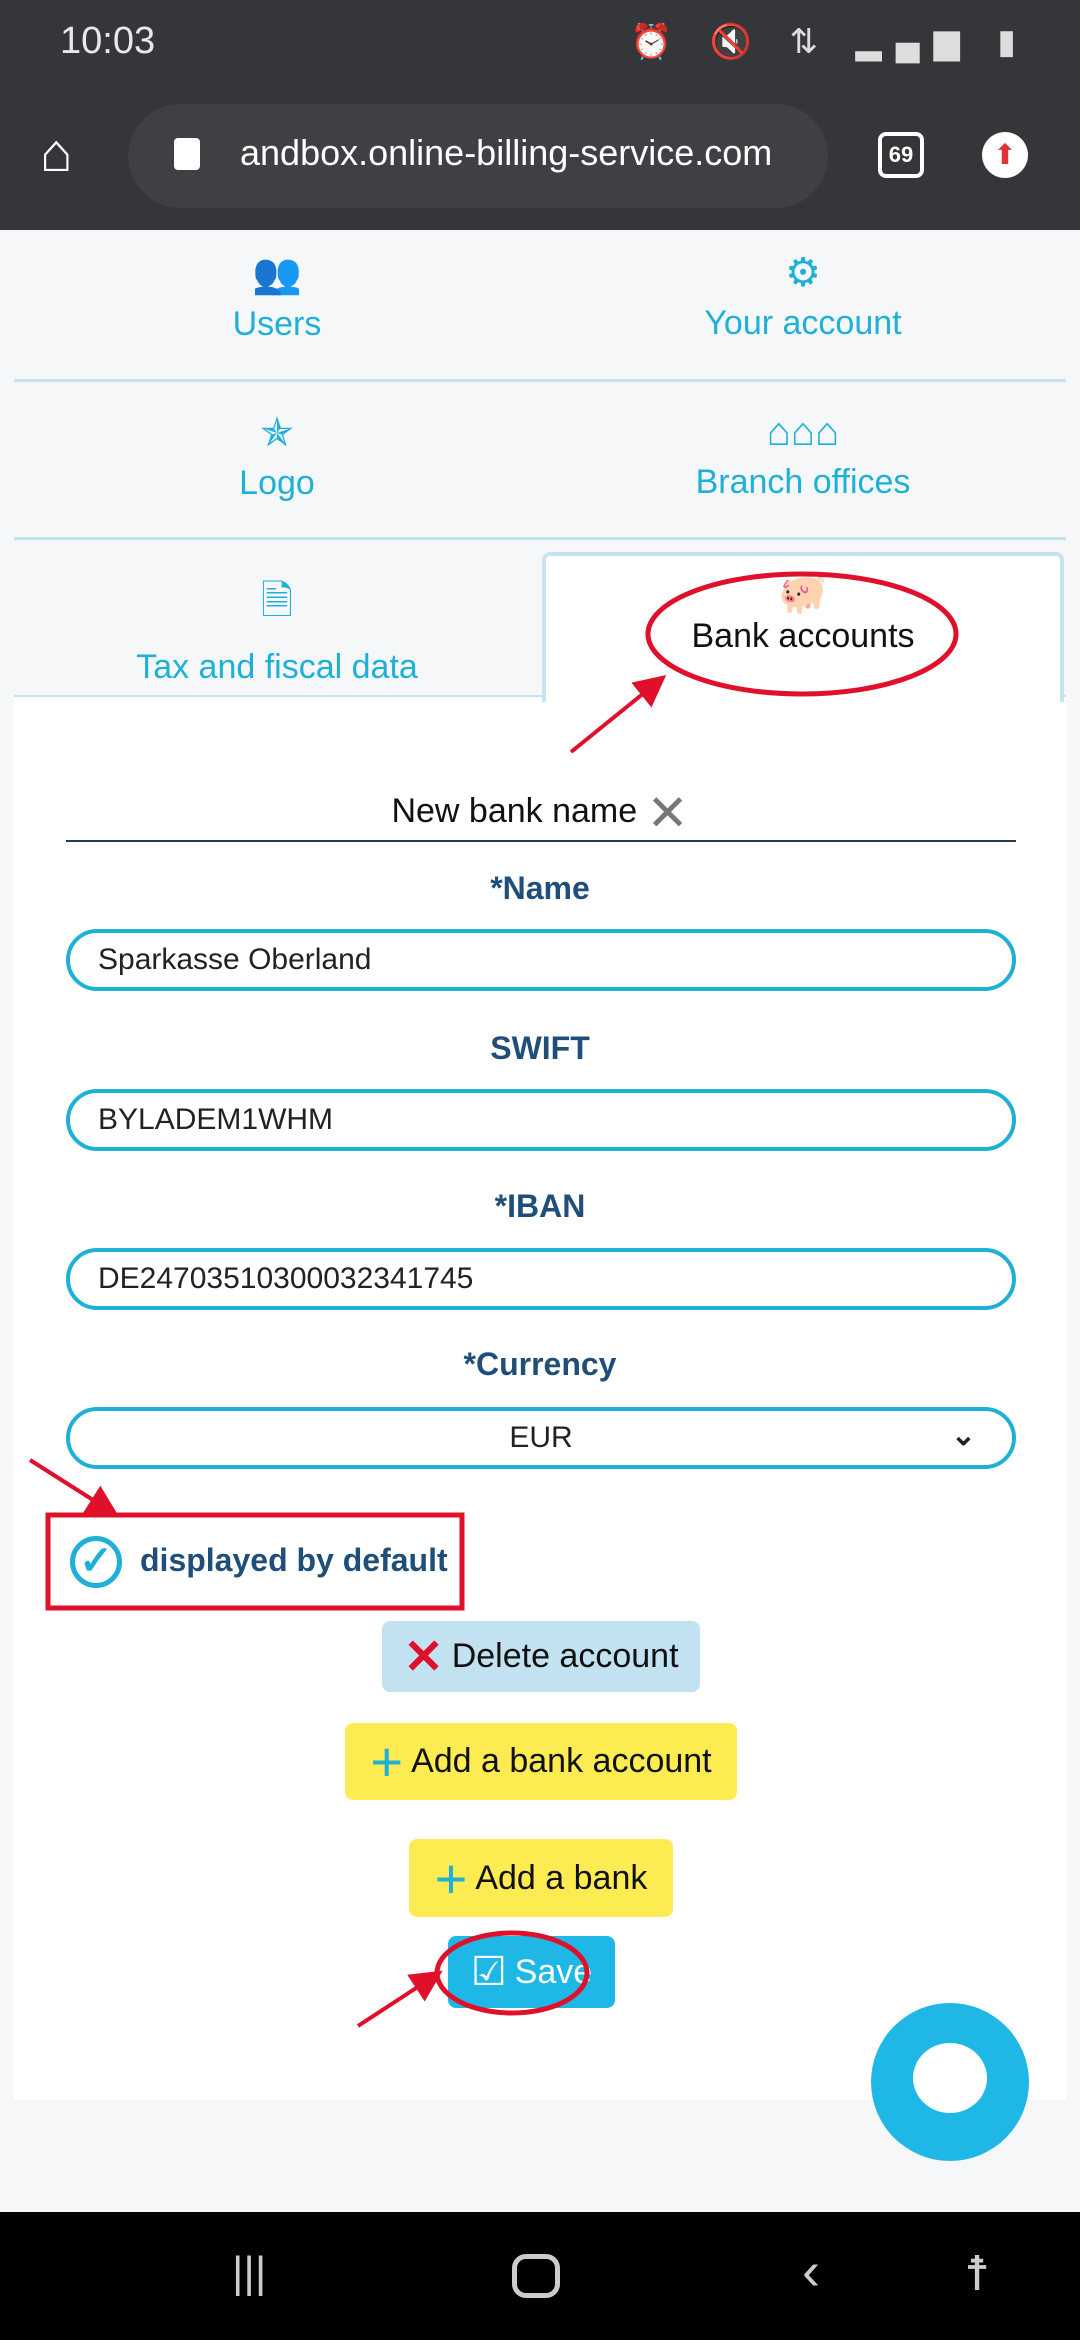 The image size is (1080, 2340). What do you see at coordinates (255, 1561) in the screenshot?
I see `annotation-box` at bounding box center [255, 1561].